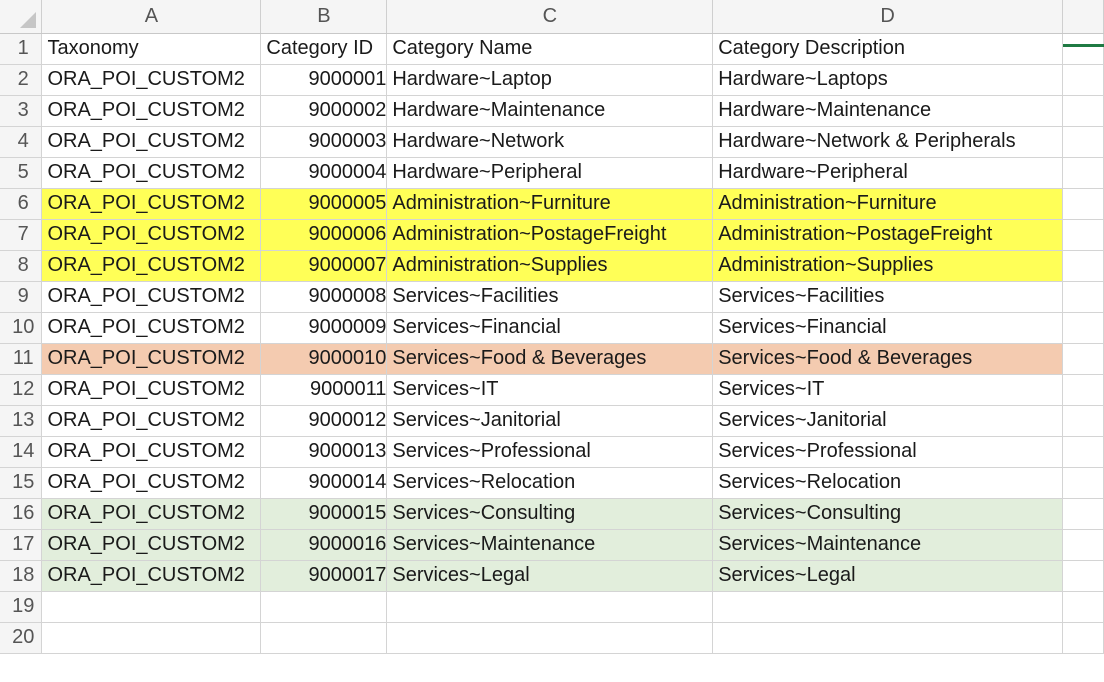 The width and height of the screenshot is (1104, 682). What do you see at coordinates (324, 17) in the screenshot?
I see `column-header-b: B` at bounding box center [324, 17].